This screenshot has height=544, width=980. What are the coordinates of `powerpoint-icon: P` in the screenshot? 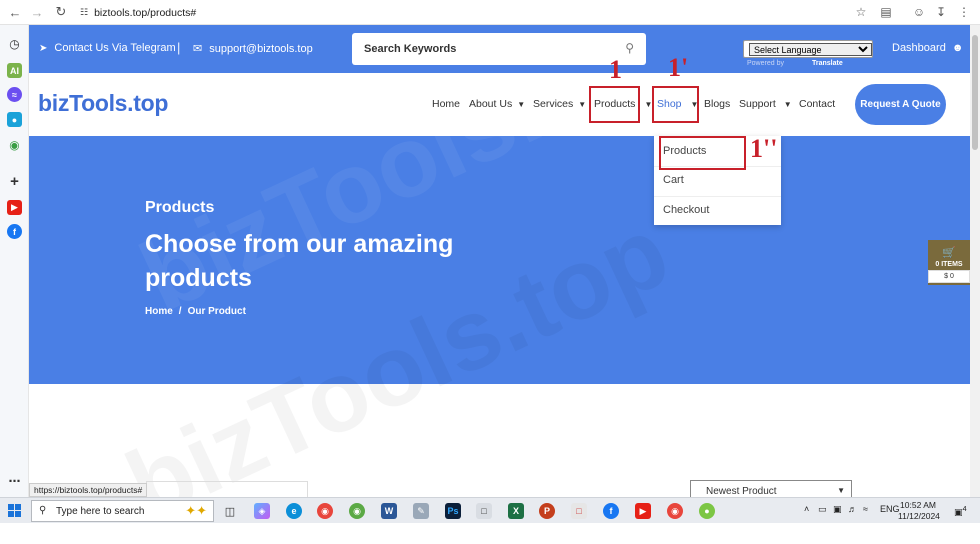 It's located at (547, 511).